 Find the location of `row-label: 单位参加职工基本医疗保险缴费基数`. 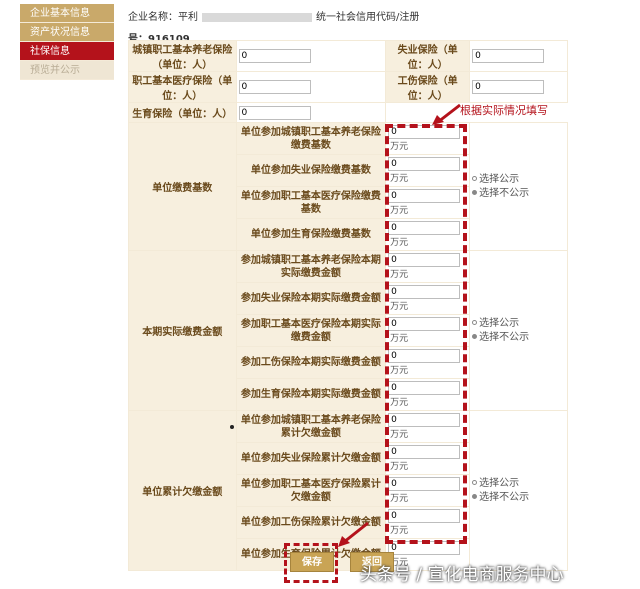

row-label: 单位参加职工基本医疗保险缴费基数 is located at coordinates (311, 202).